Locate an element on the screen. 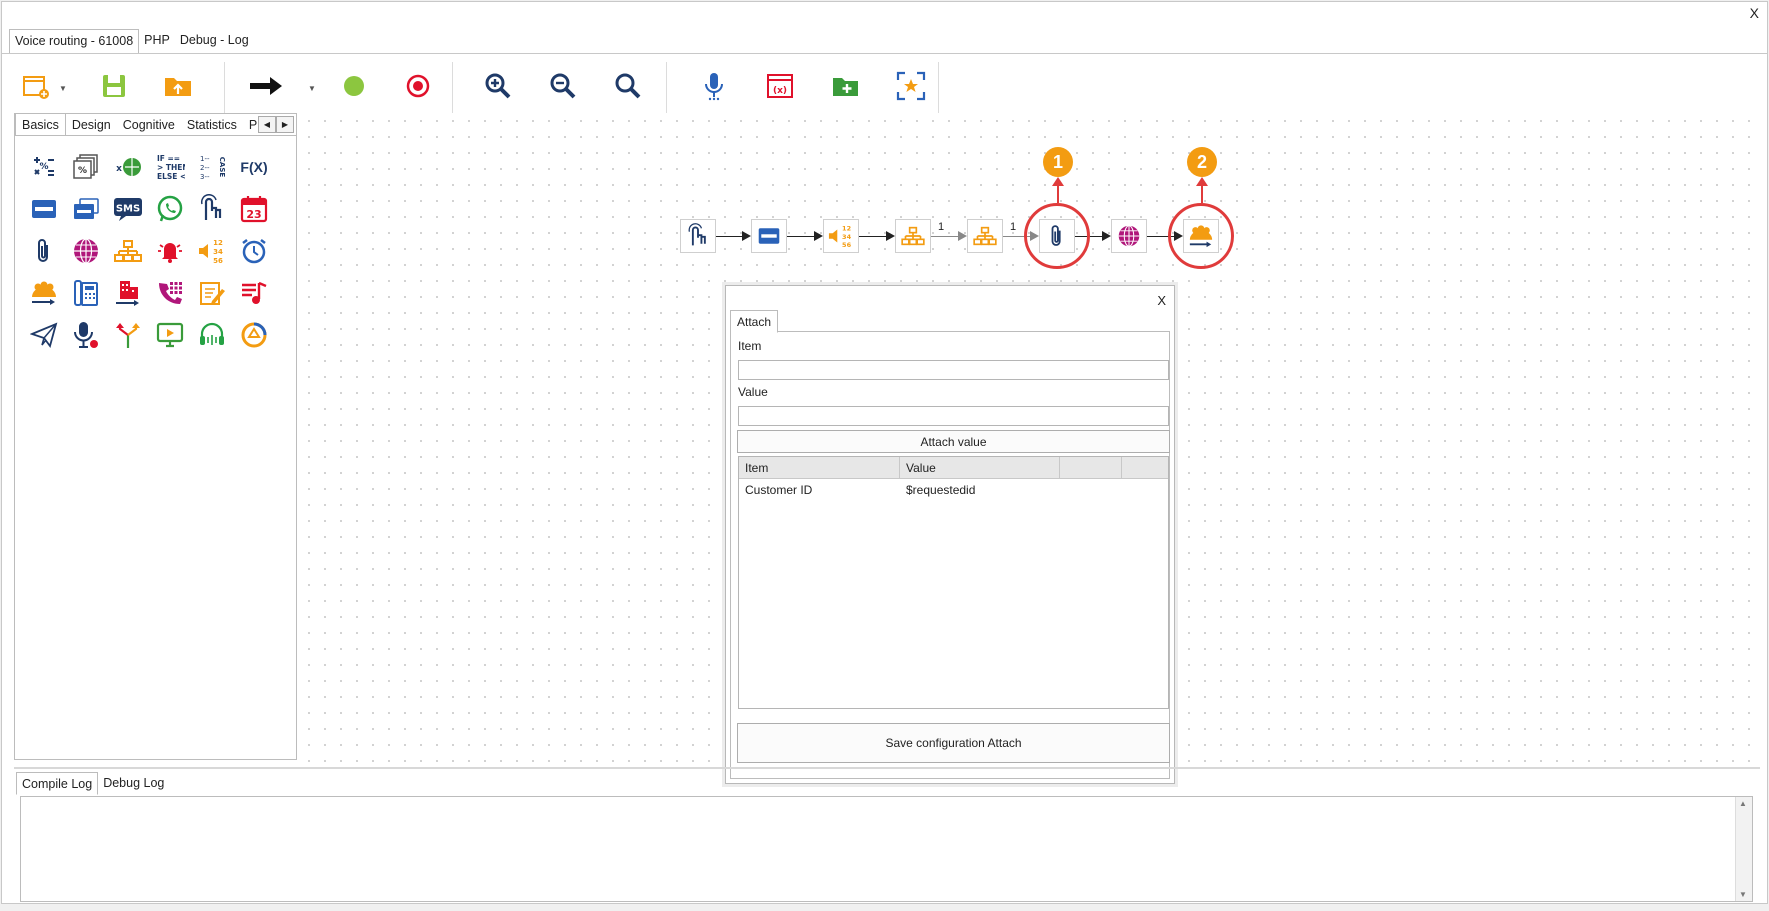  send-paper-plane-icon is located at coordinates (44, 335).